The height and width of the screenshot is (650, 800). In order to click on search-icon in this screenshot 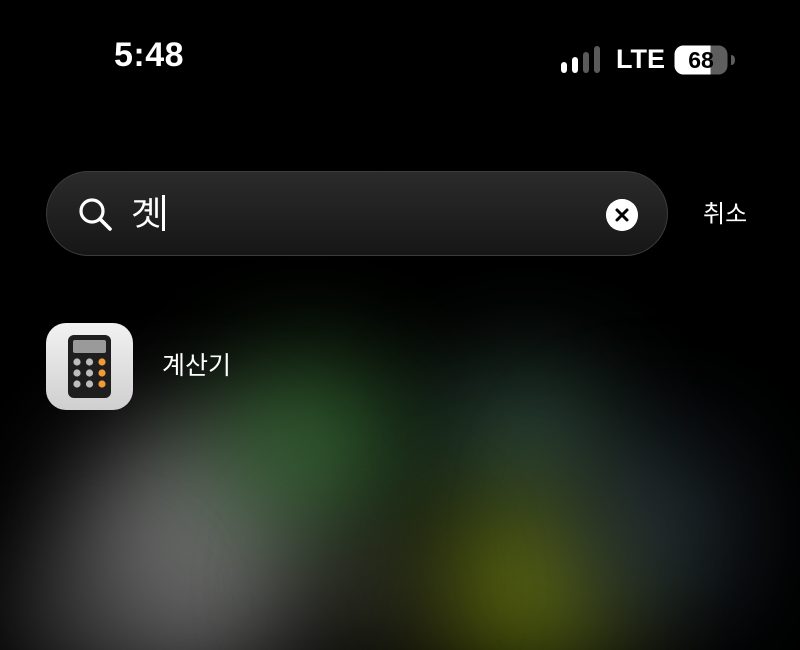, I will do `click(95, 214)`.